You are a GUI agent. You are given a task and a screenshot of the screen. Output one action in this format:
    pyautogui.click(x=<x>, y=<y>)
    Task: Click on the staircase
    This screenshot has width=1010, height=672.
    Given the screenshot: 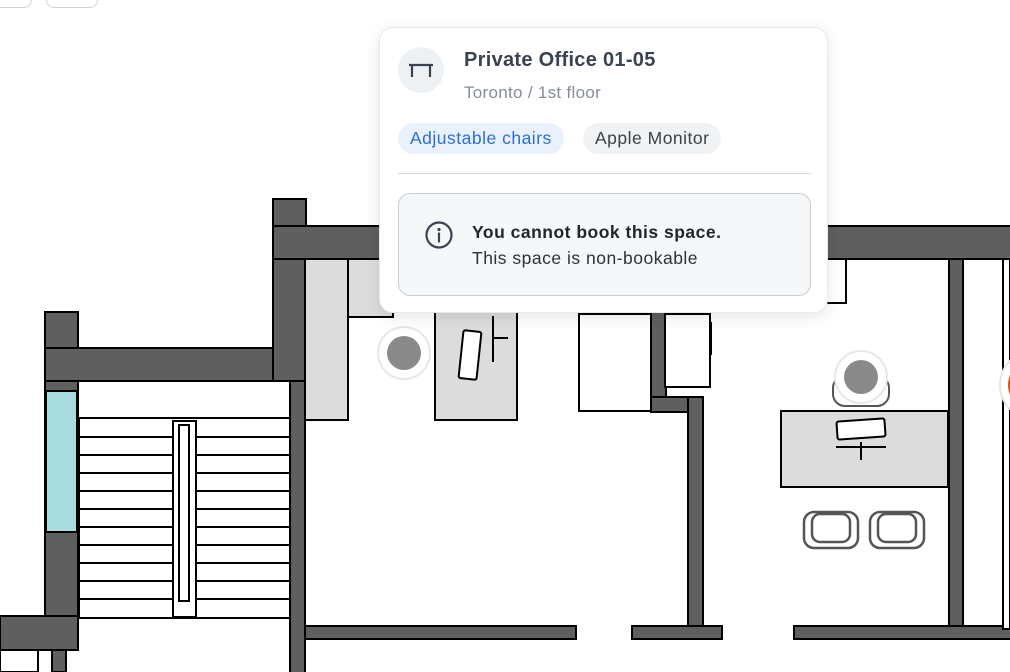 What is the action you would take?
    pyautogui.click(x=184, y=518)
    